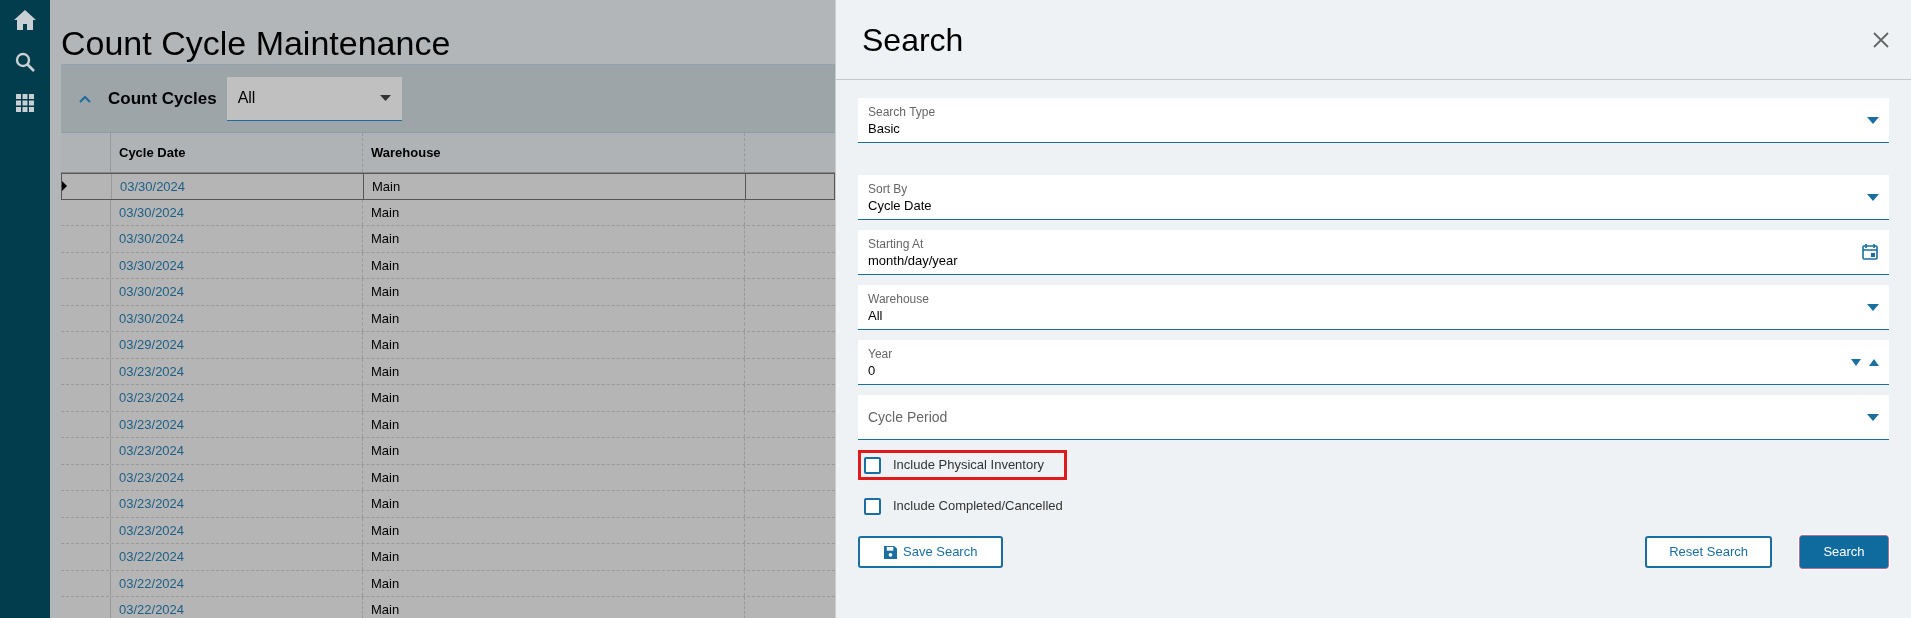 This screenshot has width=1911, height=618. Describe the element at coordinates (972, 506) in the screenshot. I see `checkbox-option: Include Completed/Cancelled` at that location.